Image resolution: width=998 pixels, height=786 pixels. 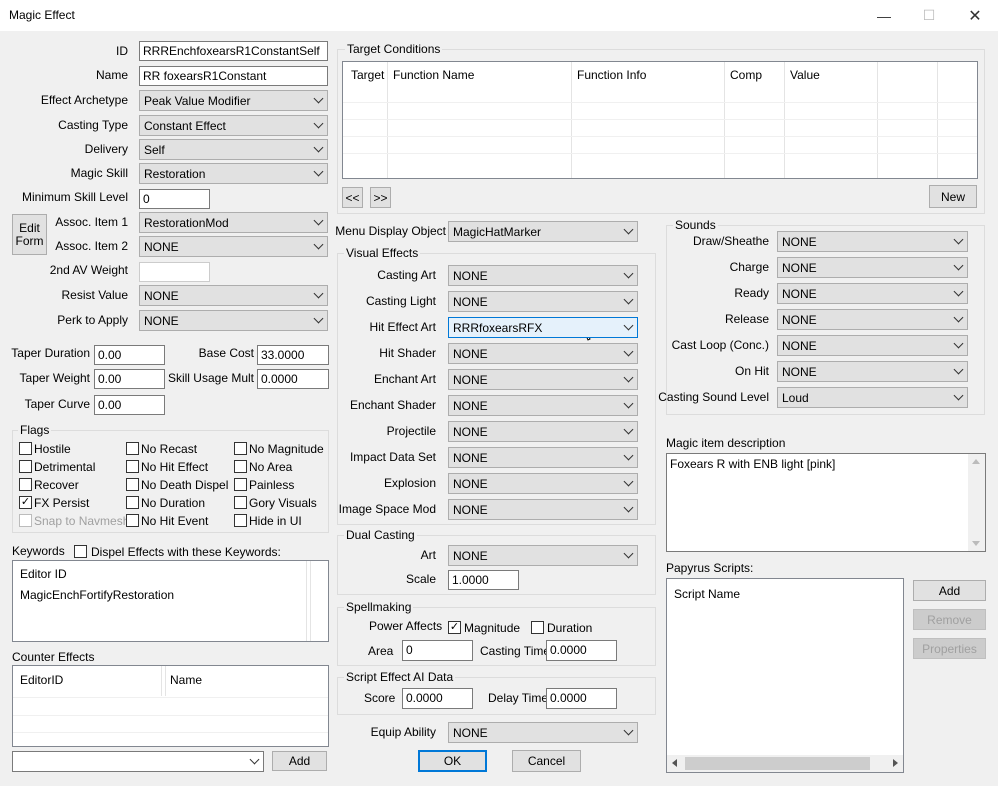 I want to click on flag-detrimental-label: Detrimental, so click(x=65, y=467).